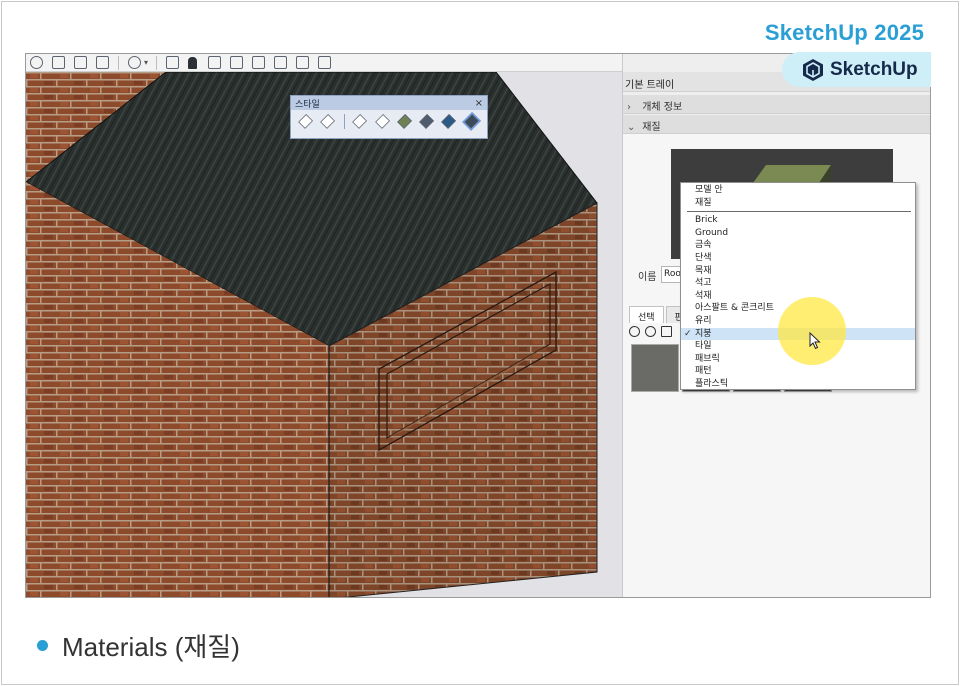 The width and height of the screenshot is (960, 686). I want to click on styles-toolbar: 스타일 ×, so click(389, 117).